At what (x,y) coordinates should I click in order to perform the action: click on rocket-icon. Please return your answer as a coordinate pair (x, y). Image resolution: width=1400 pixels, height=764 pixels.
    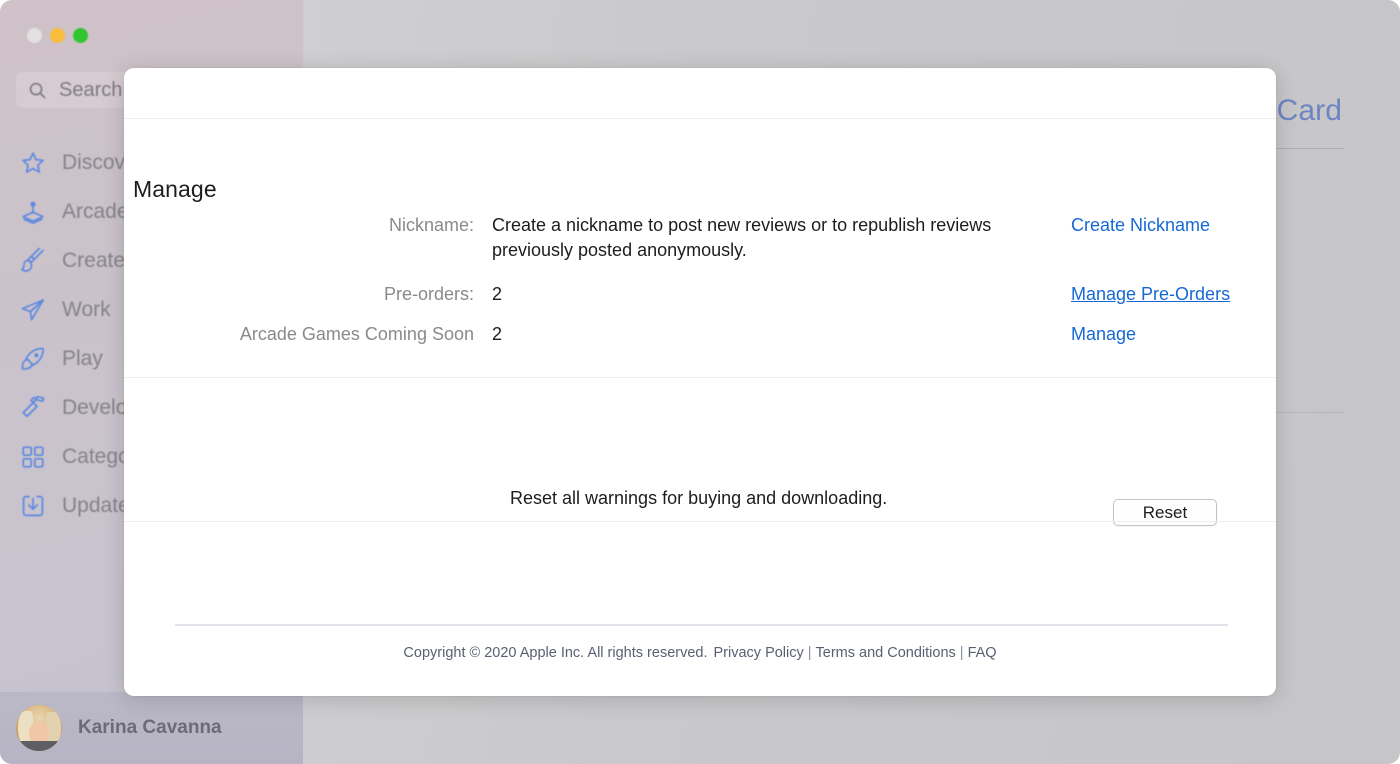
    Looking at the image, I should click on (33, 359).